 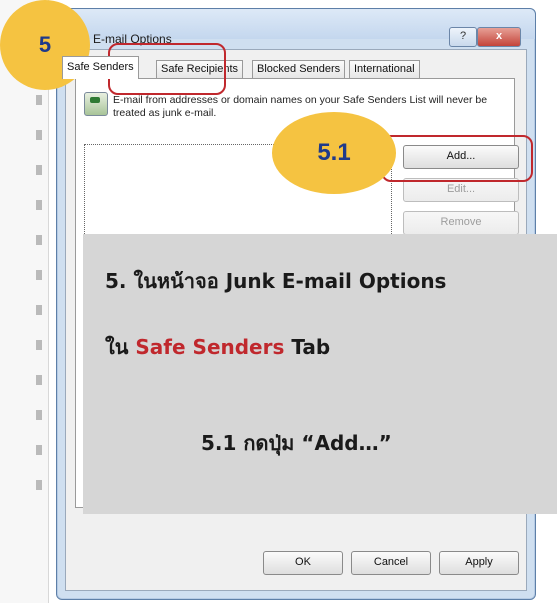 What do you see at coordinates (457, 158) in the screenshot?
I see `highlight-add-button` at bounding box center [457, 158].